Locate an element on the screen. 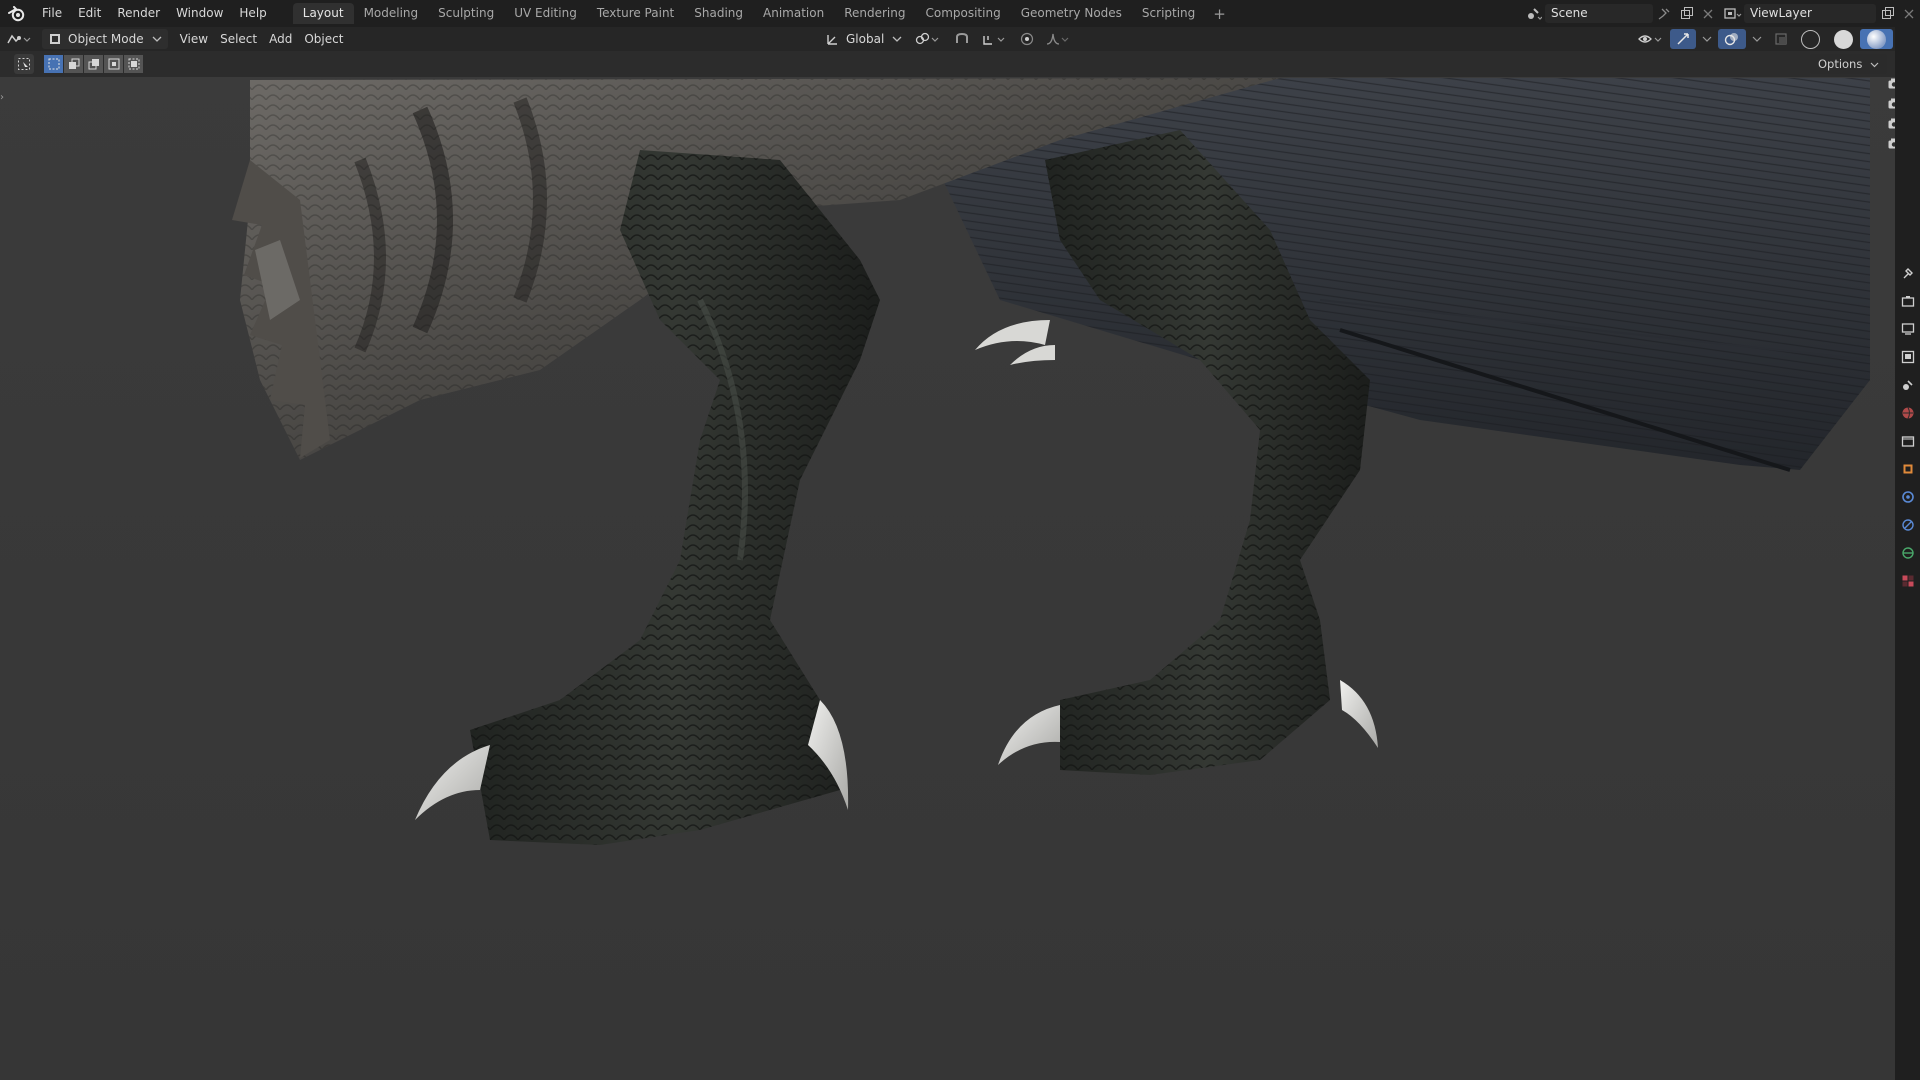 The image size is (1920, 1080). select-new-icon is located at coordinates (53, 64).